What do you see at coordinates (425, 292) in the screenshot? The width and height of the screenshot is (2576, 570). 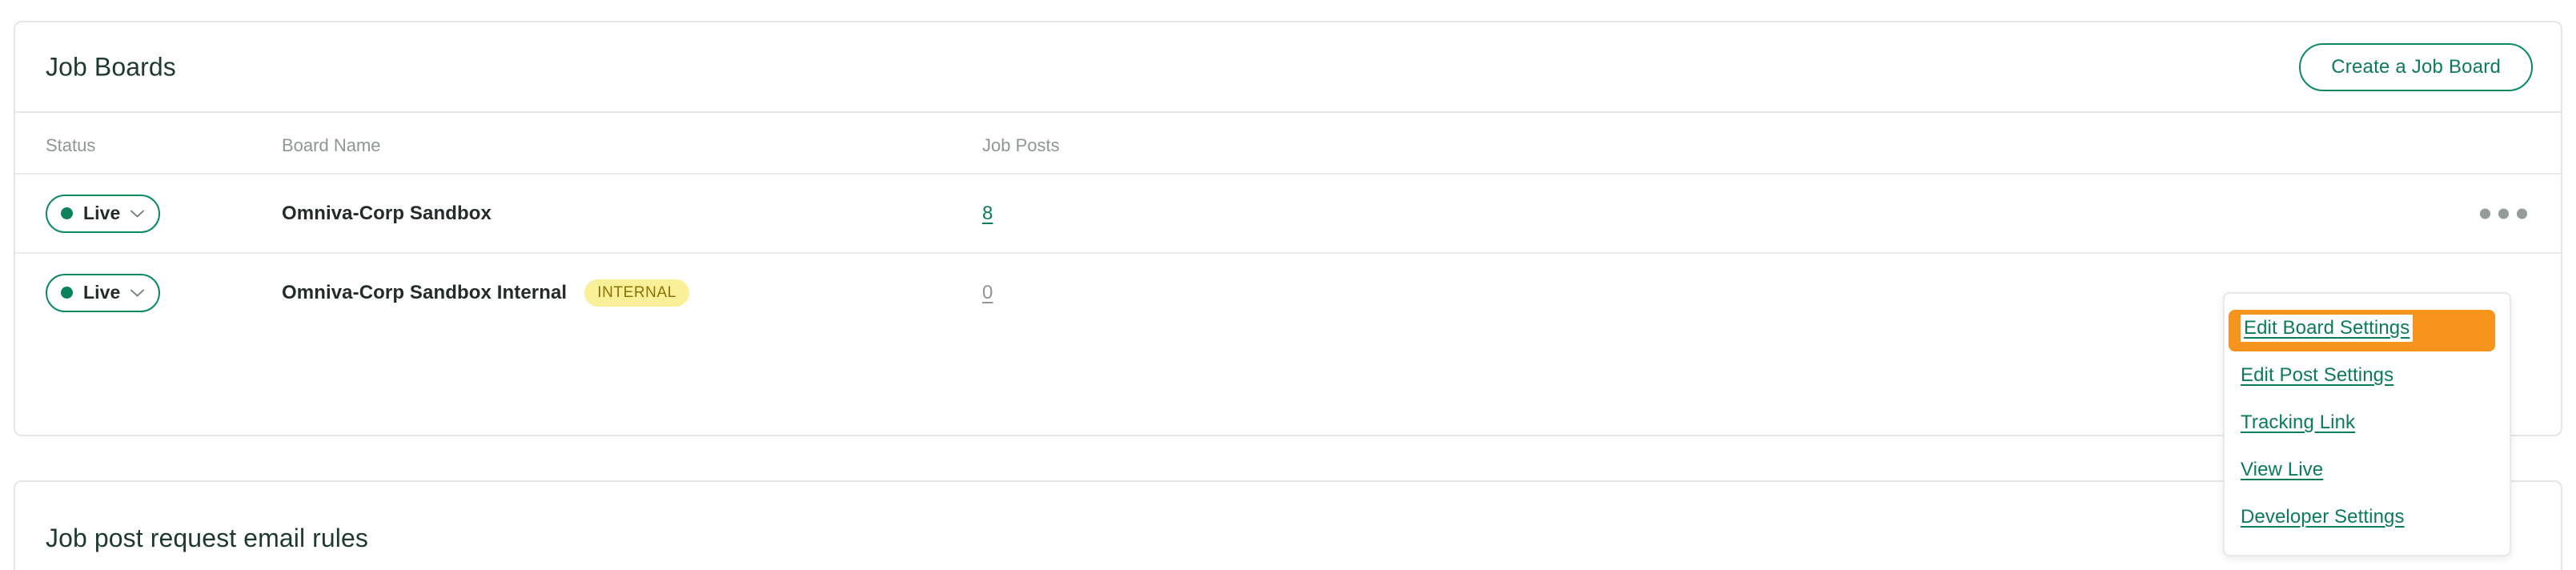 I see `board-name: Omniva-Corp Sandbox Internal` at bounding box center [425, 292].